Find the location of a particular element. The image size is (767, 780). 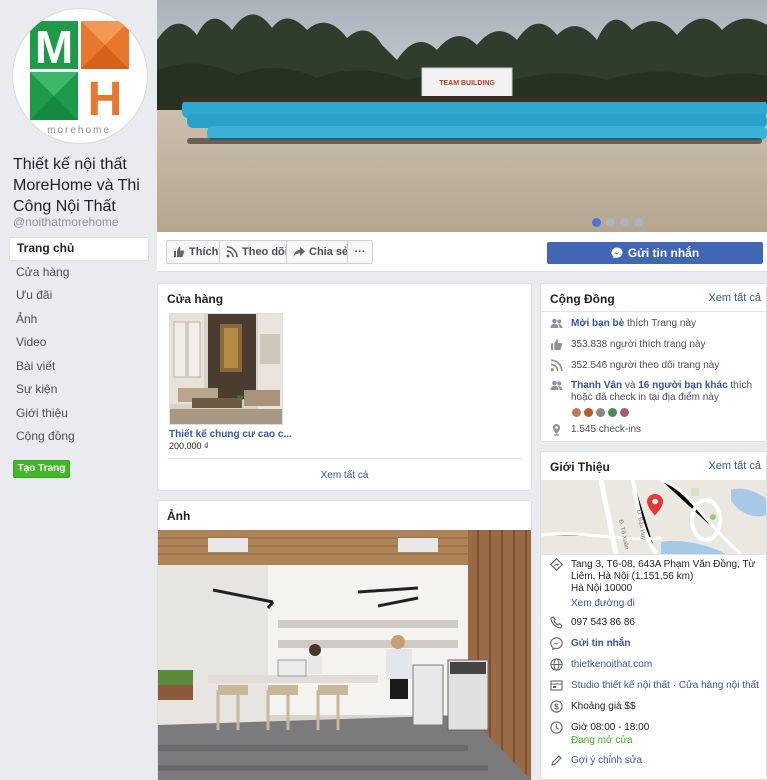

nav-item-events: Sự kiện is located at coordinates (79, 390).